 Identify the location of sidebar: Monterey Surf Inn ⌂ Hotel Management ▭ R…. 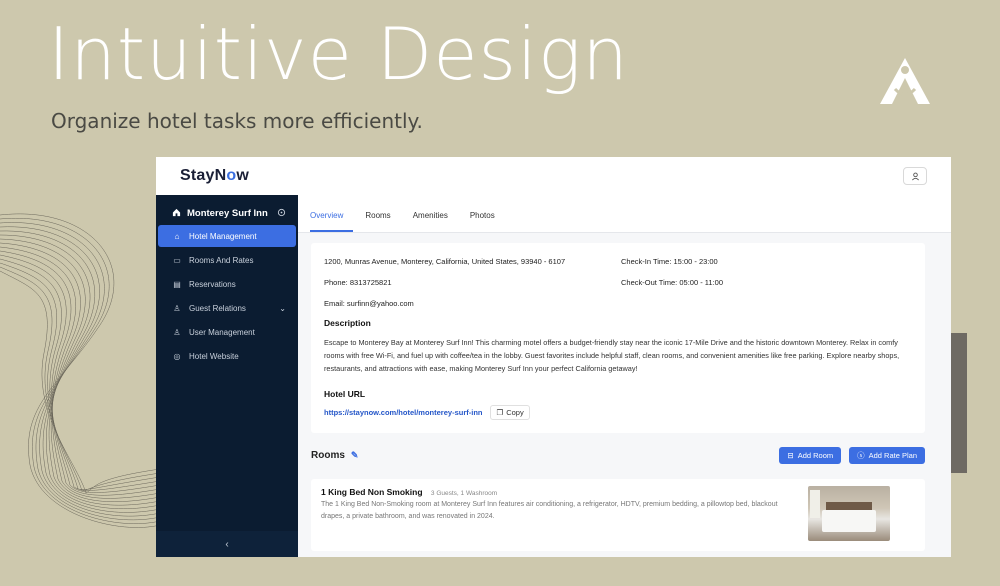
(227, 376).